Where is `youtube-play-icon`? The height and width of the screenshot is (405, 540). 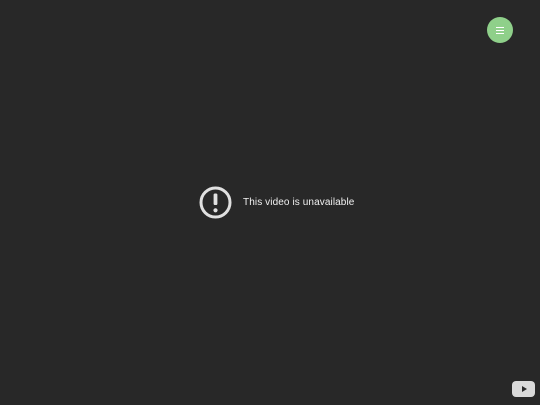
youtube-play-icon is located at coordinates (524, 389).